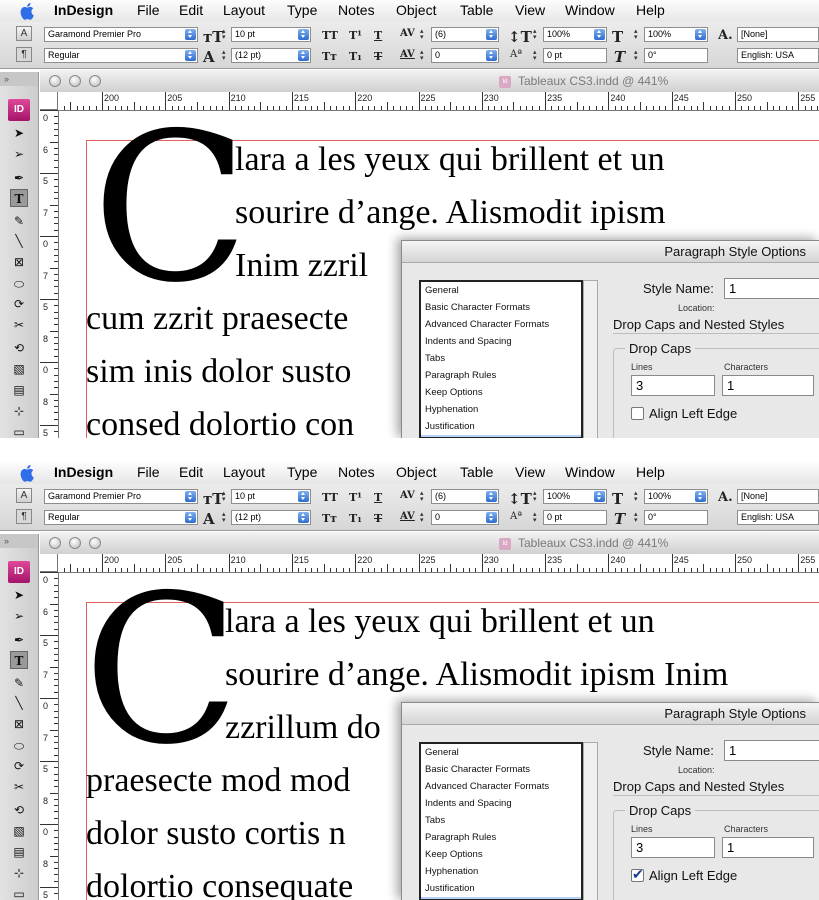 The image size is (819, 900). What do you see at coordinates (28, 473) in the screenshot?
I see `apple-menu-icon` at bounding box center [28, 473].